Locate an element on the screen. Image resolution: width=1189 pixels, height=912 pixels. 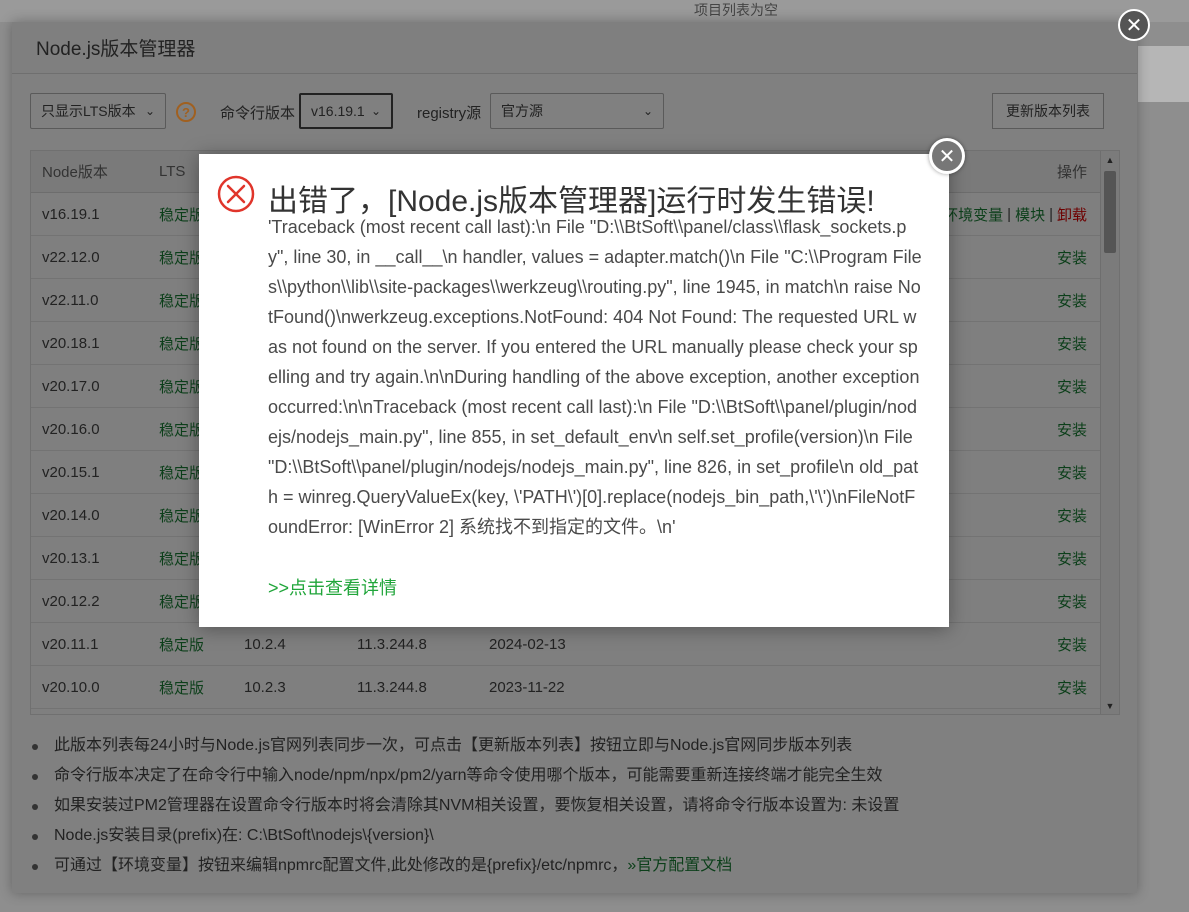
refresh-version-list-button: 更新版本列表 is located at coordinates (1048, 111).